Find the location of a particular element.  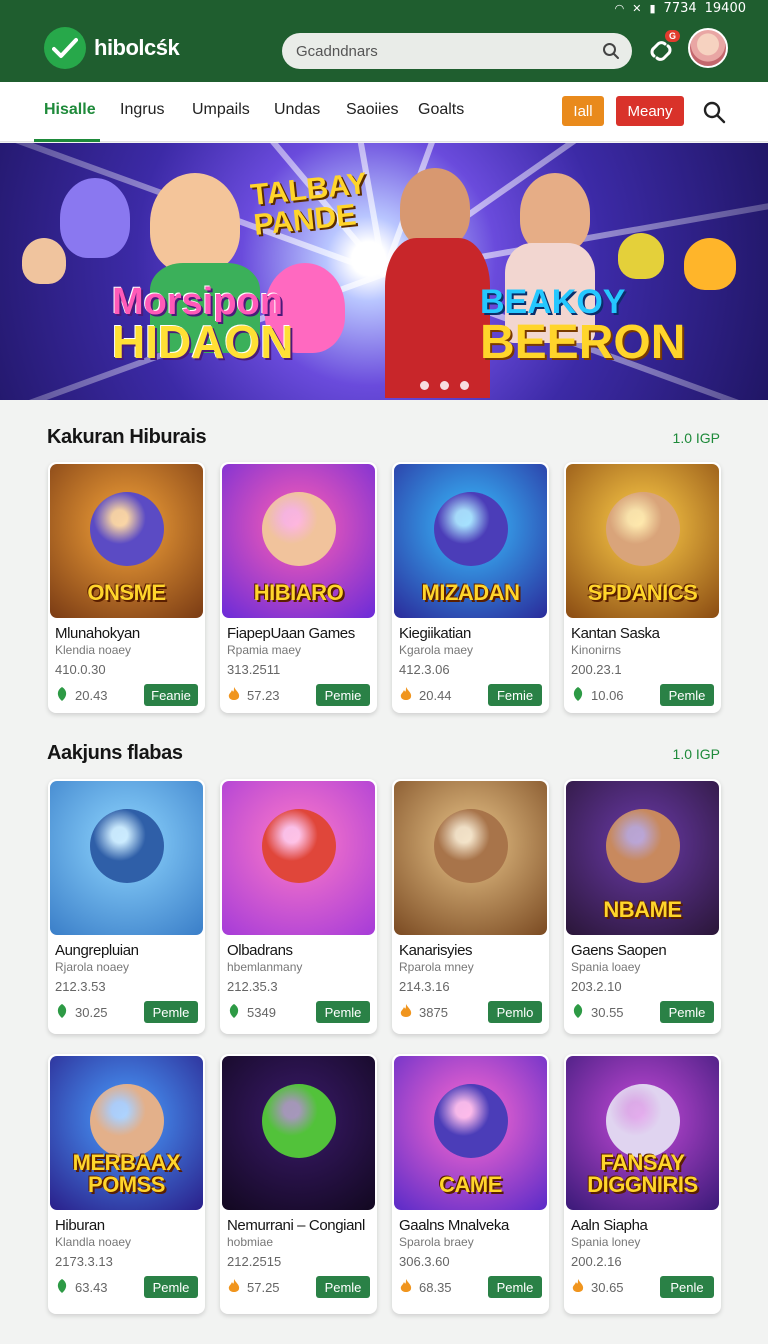

nav-item-5: Goalts is located at coordinates (441, 110).